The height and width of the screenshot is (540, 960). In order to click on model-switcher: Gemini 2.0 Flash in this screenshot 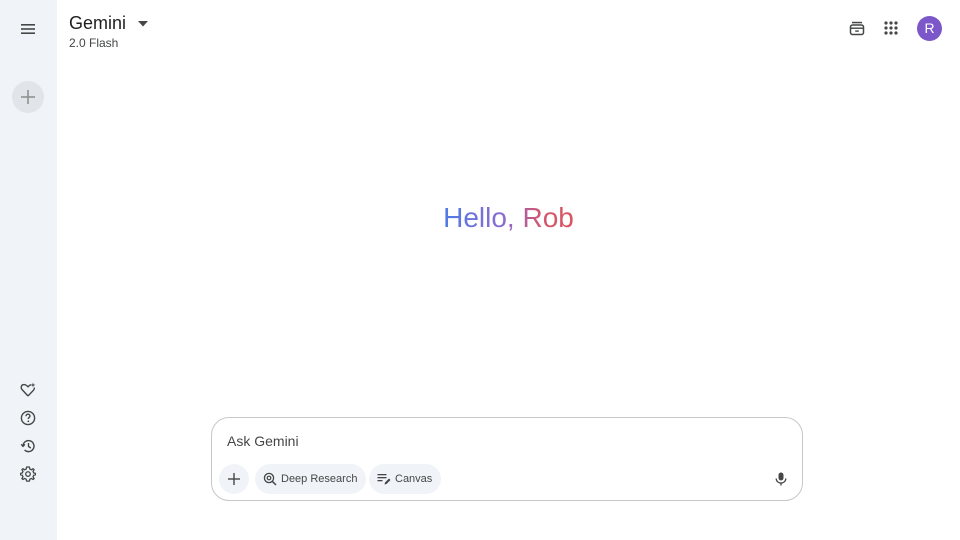, I will do `click(109, 31)`.